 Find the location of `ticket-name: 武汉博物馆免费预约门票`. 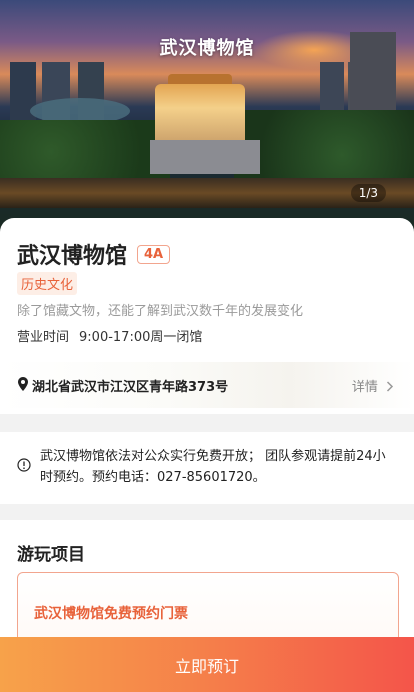

ticket-name: 武汉博物馆免费预约门票 is located at coordinates (111, 614).